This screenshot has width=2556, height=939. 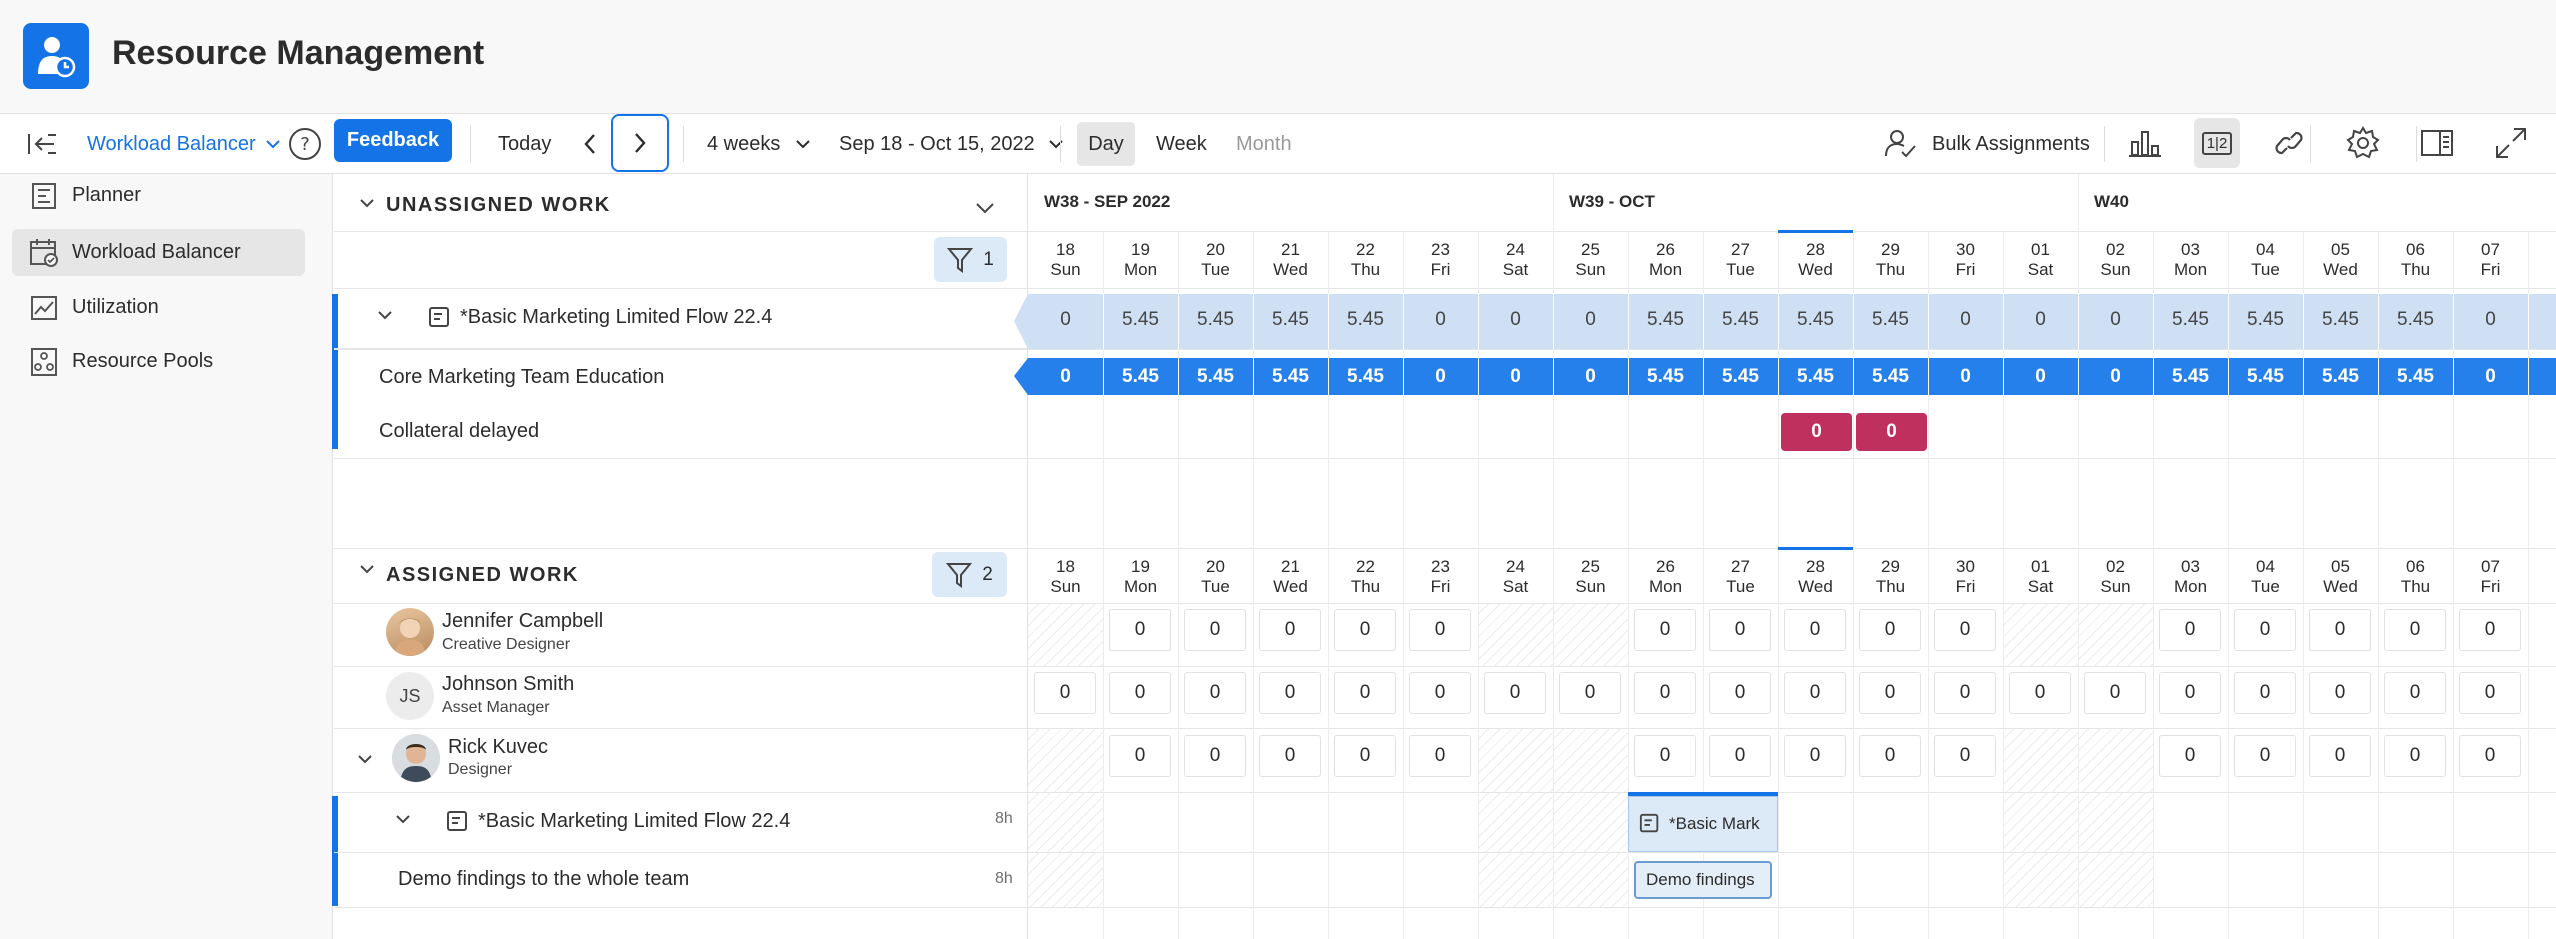 I want to click on feedback-button: Feedback, so click(x=393, y=140).